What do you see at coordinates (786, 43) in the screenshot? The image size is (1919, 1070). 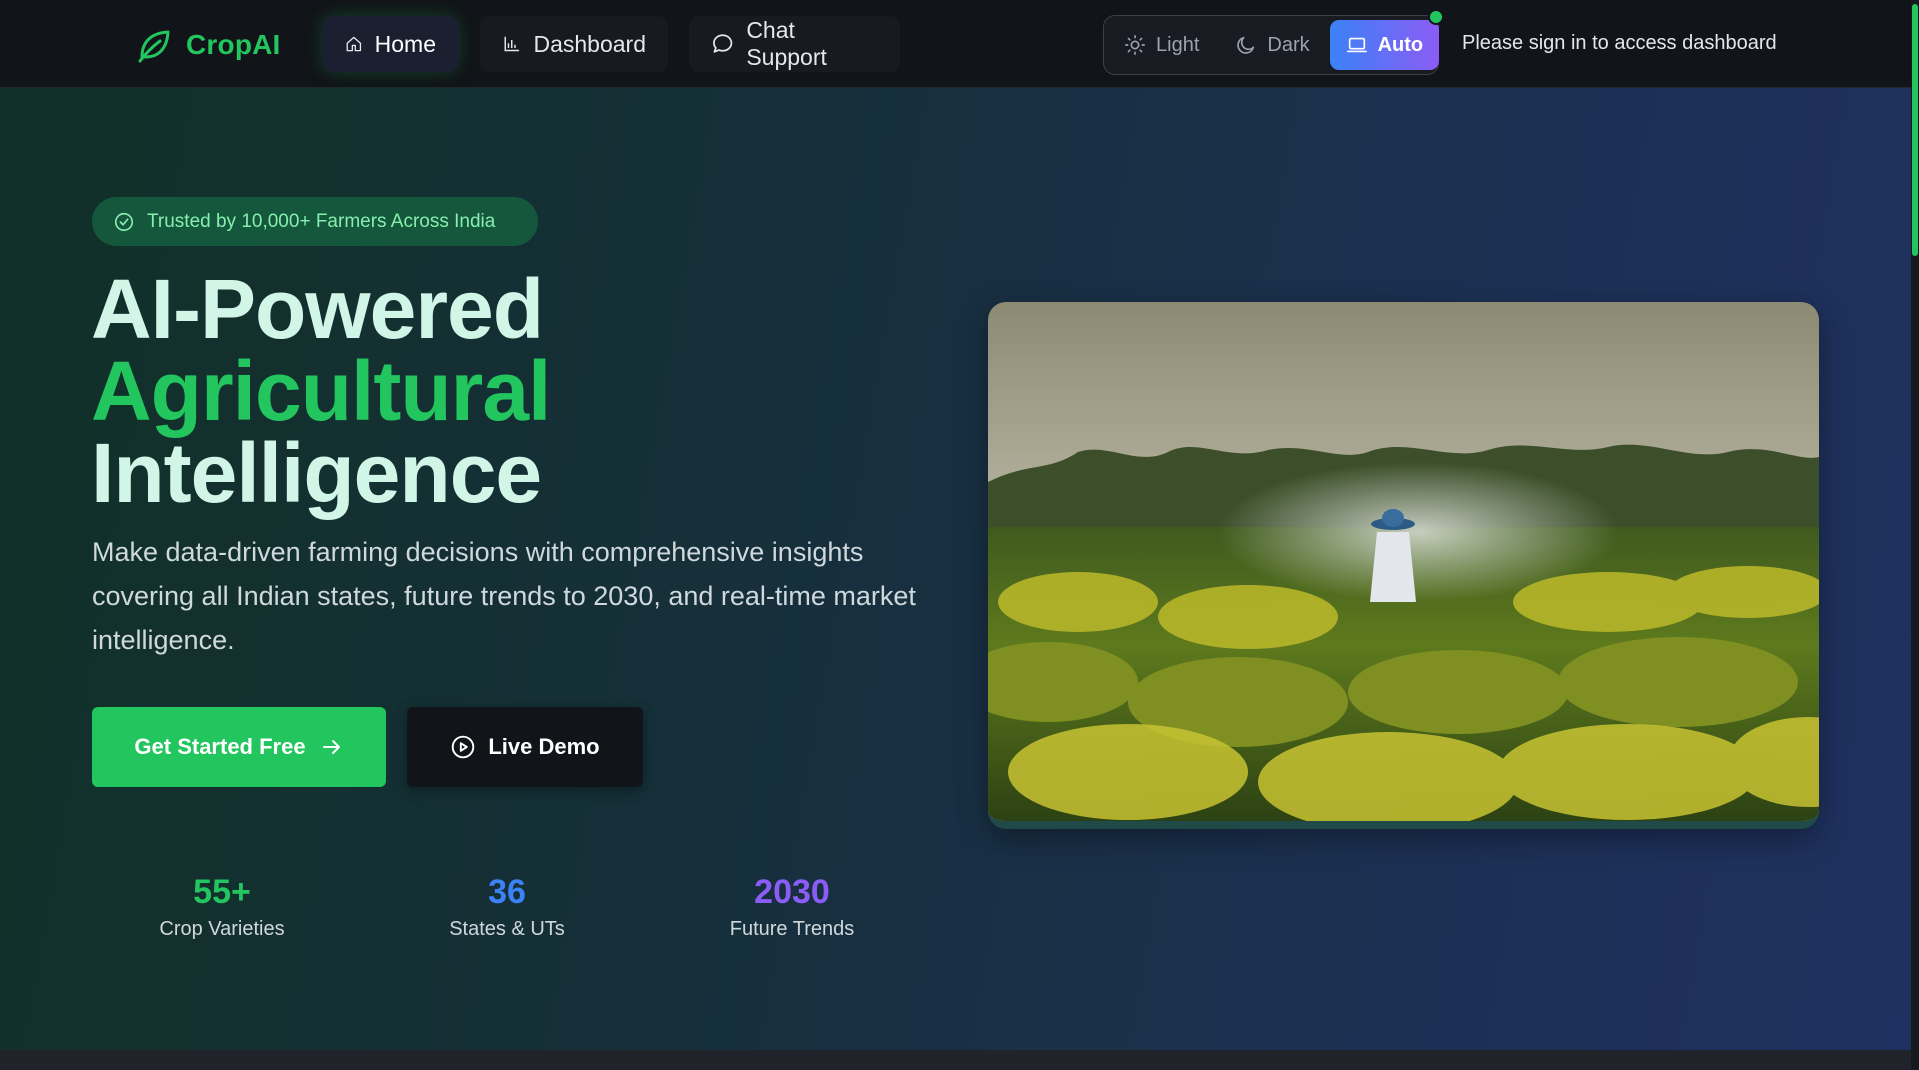 I see `nav-chat-label: Chat Support` at bounding box center [786, 43].